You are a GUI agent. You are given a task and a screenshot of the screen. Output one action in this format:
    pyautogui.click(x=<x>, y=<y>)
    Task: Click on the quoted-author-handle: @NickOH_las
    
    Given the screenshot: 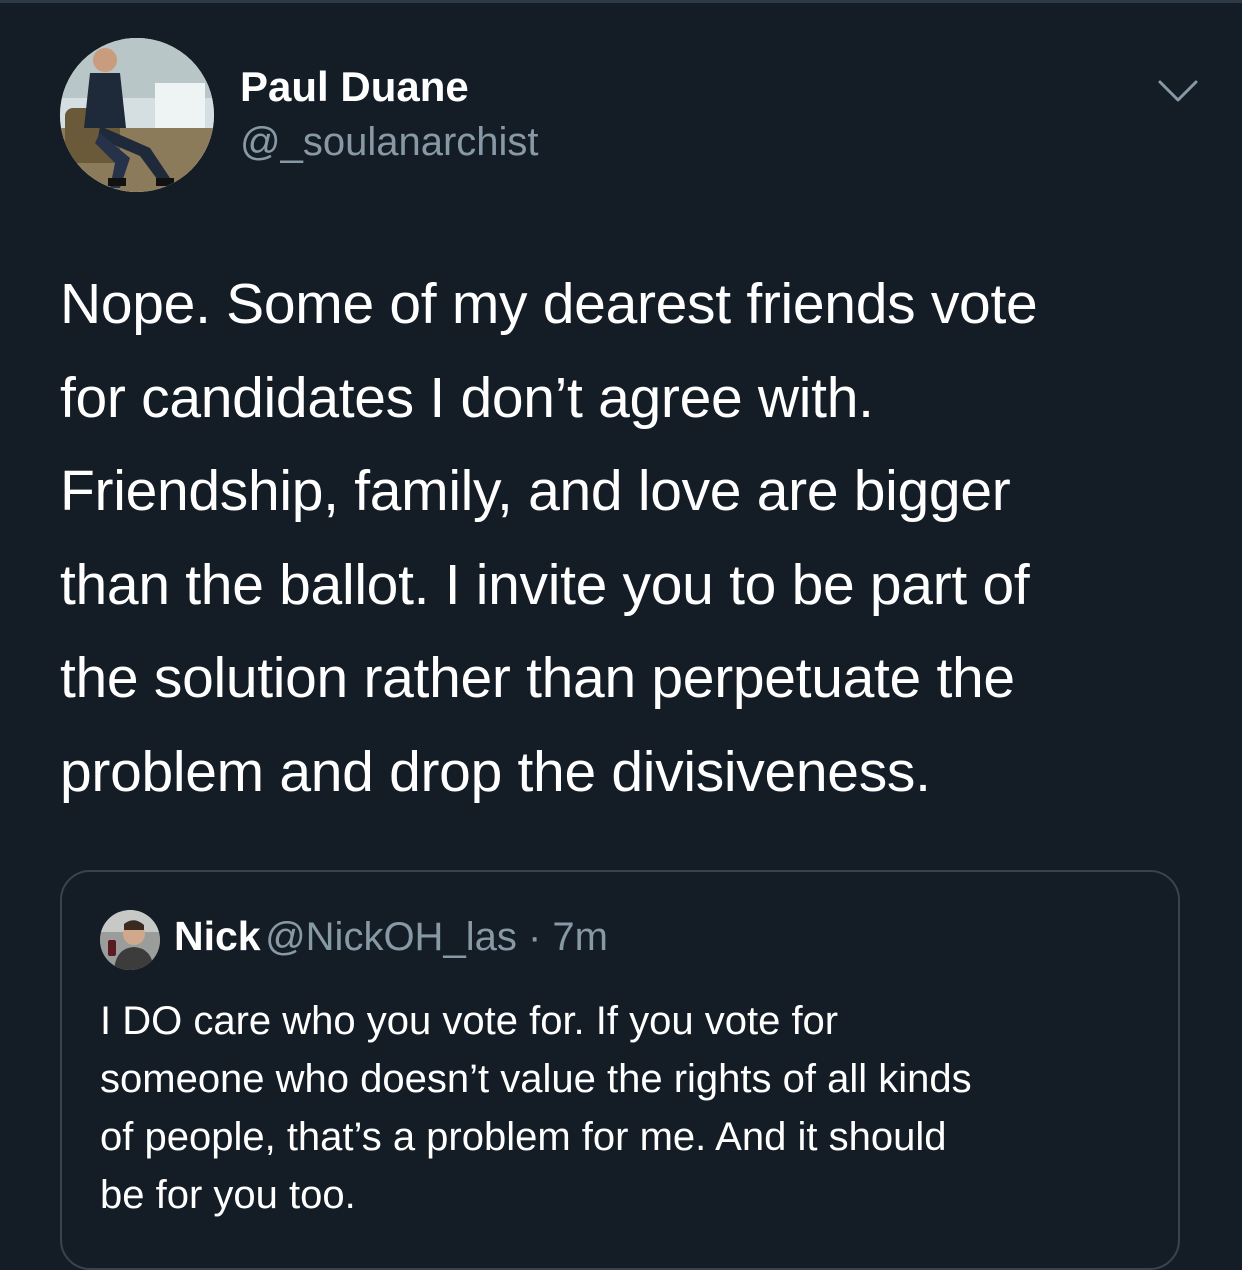 What is the action you would take?
    pyautogui.click(x=396, y=937)
    